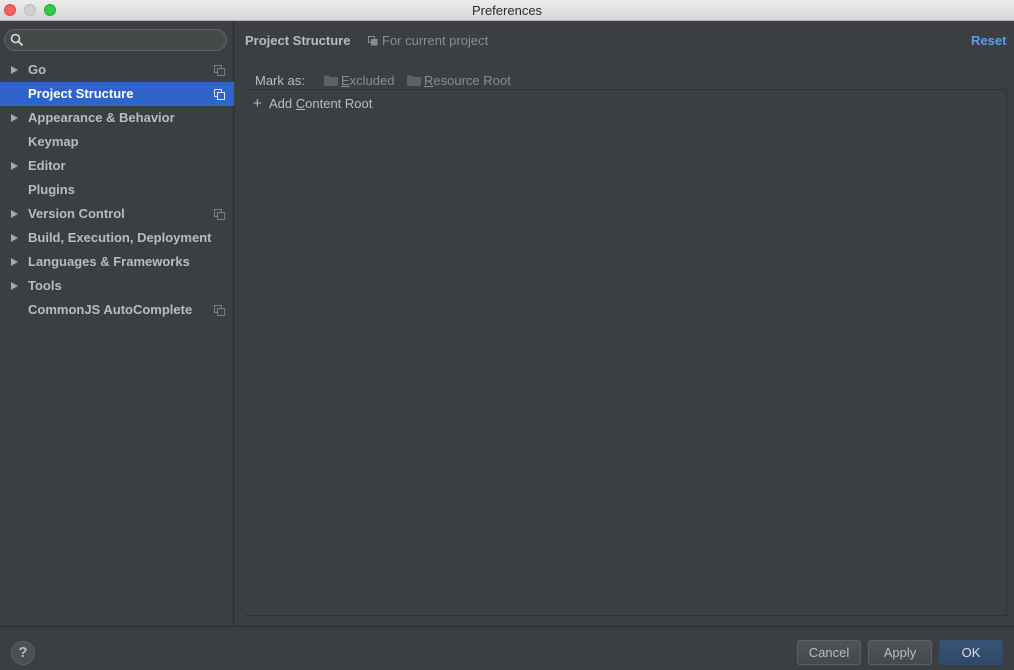 The image size is (1014, 670). I want to click on sidebar-item-label: Appearance & Behavior, so click(101, 117).